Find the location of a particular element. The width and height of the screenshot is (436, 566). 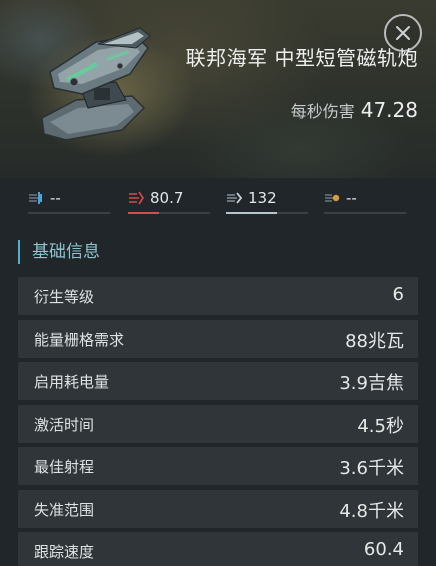

attribute-value: 88兆瓦 is located at coordinates (374, 341).